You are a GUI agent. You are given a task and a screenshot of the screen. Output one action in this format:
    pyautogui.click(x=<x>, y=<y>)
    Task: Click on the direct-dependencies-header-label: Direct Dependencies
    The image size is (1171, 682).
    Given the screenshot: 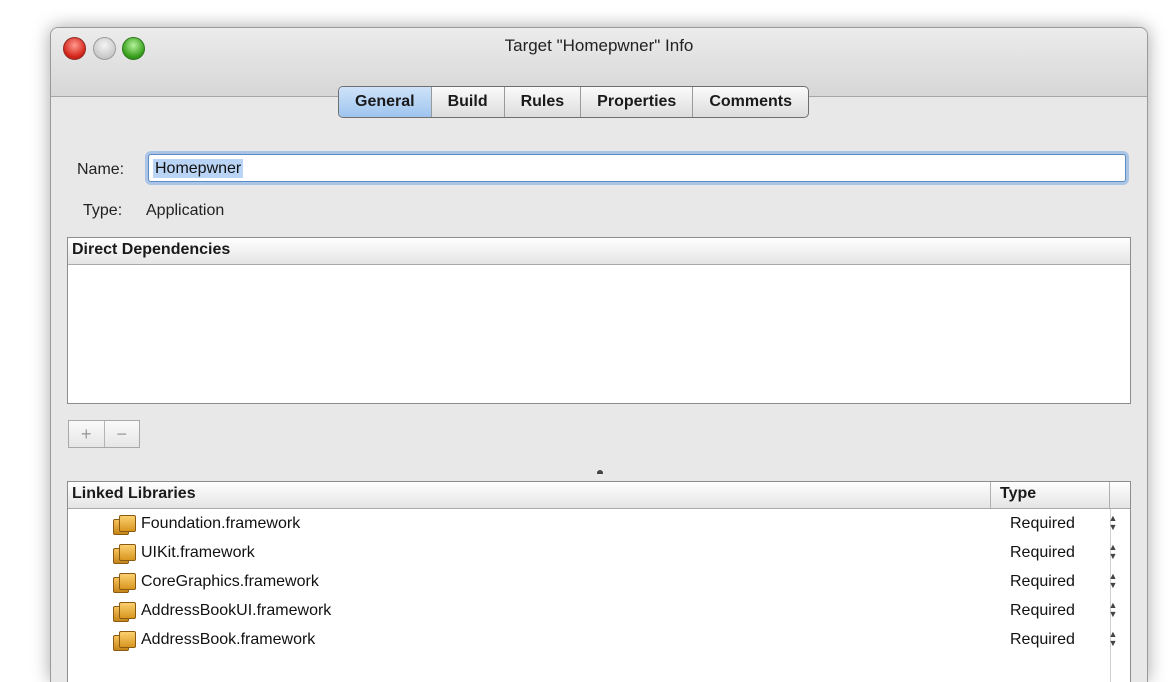 What is the action you would take?
    pyautogui.click(x=151, y=249)
    